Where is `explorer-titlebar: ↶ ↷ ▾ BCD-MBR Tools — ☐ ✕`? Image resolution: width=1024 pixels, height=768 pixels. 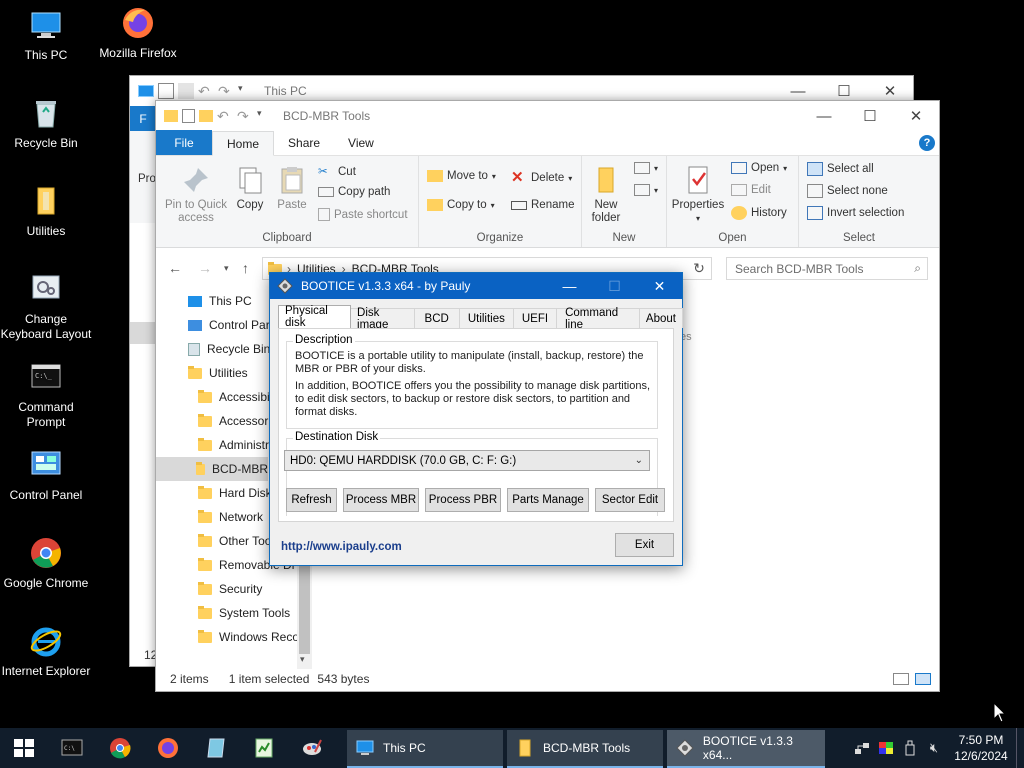
explorer-titlebar: ↶ ↷ ▾ BCD-MBR Tools — ☐ ✕ is located at coordinates (547, 116).